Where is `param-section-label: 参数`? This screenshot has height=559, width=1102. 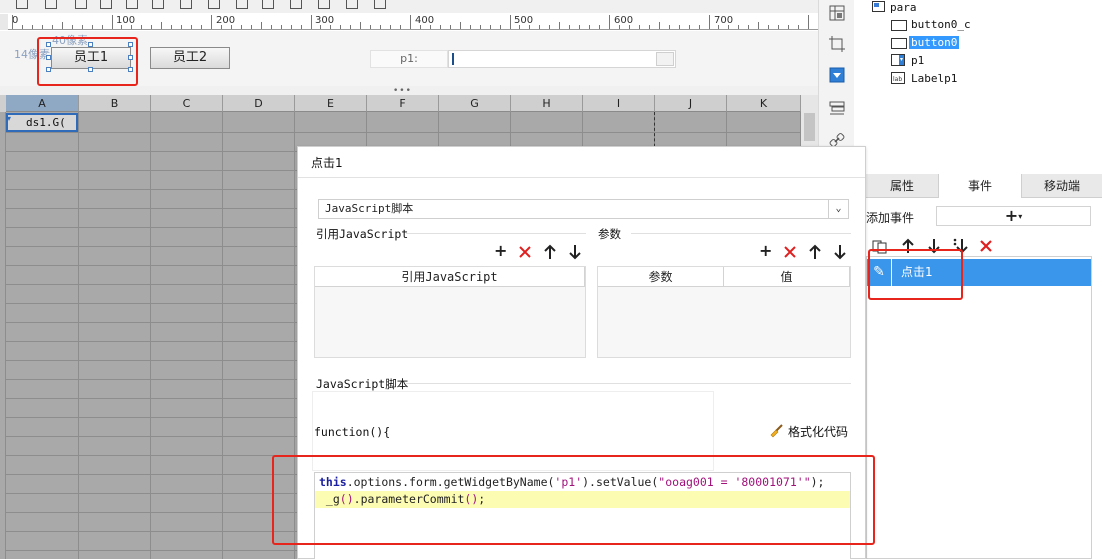
param-section-label: 参数 is located at coordinates (609, 234).